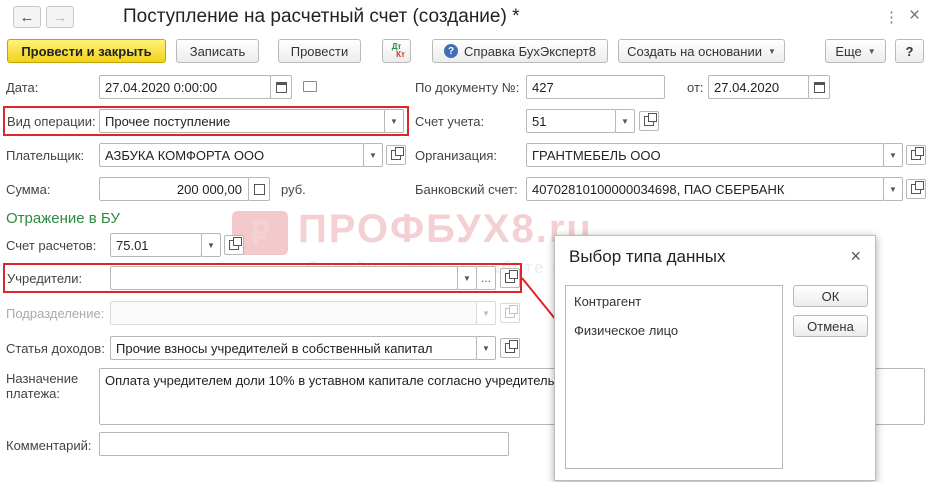 The height and width of the screenshot is (482, 933). I want to click on from-date-calendar-button, so click(819, 87).